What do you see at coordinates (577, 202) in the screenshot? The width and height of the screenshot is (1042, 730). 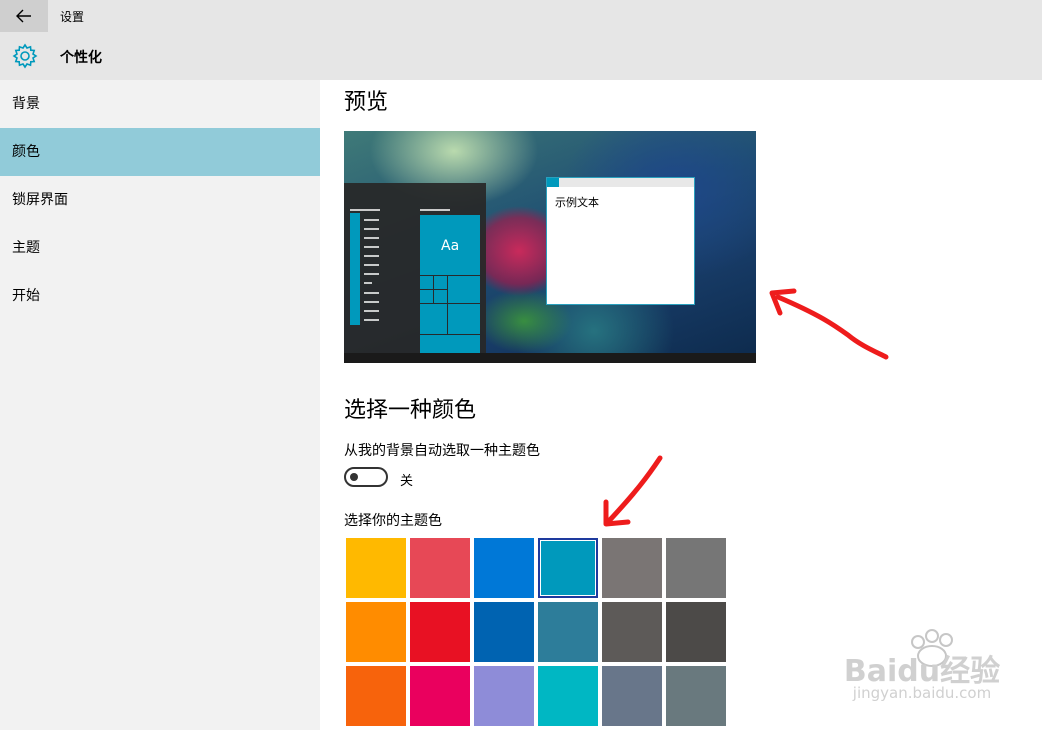 I see `preview-sample-text: 示例文本` at bounding box center [577, 202].